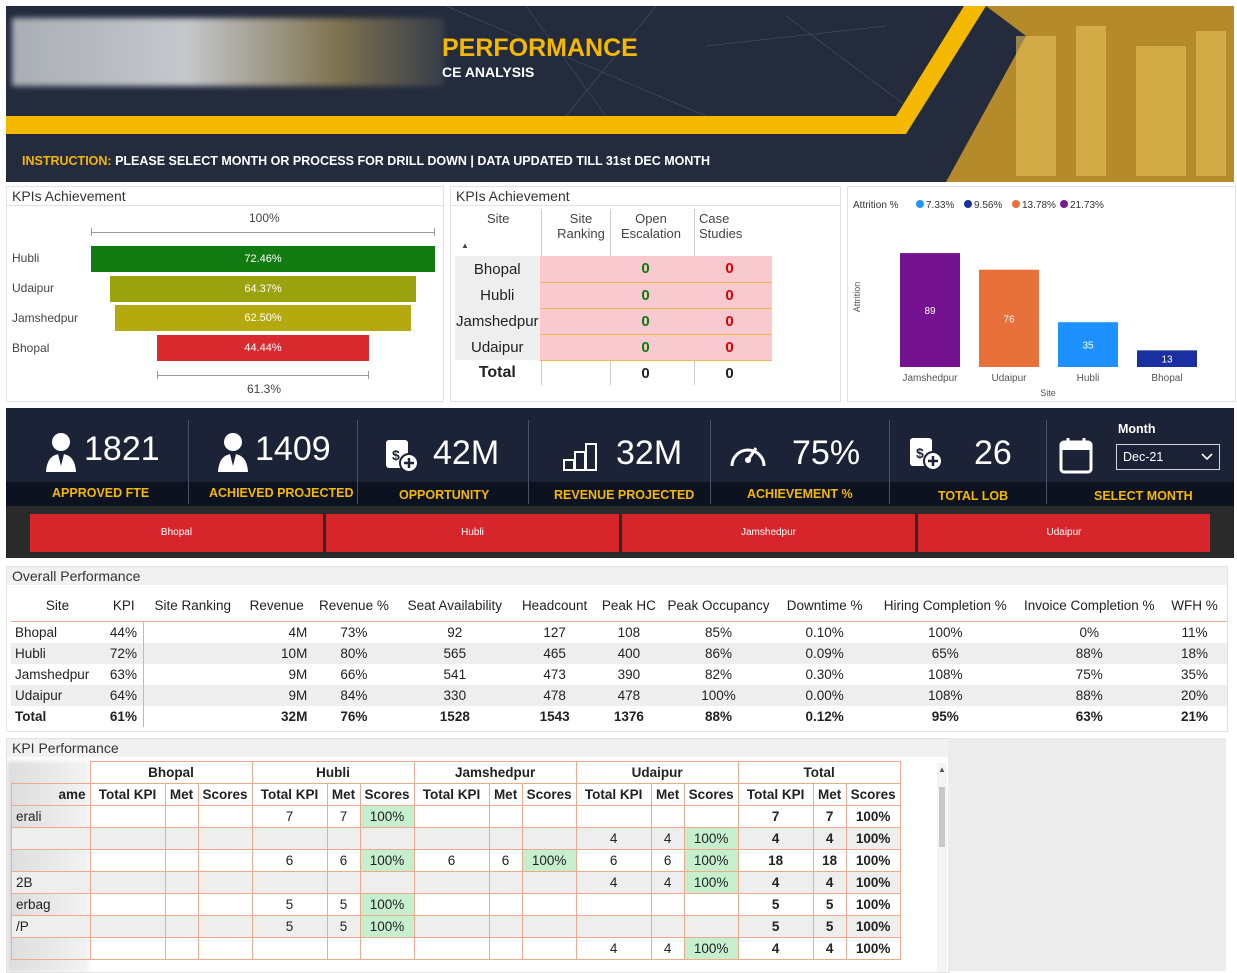  What do you see at coordinates (1089, 716) in the screenshot?
I see `total-cell: 63%` at bounding box center [1089, 716].